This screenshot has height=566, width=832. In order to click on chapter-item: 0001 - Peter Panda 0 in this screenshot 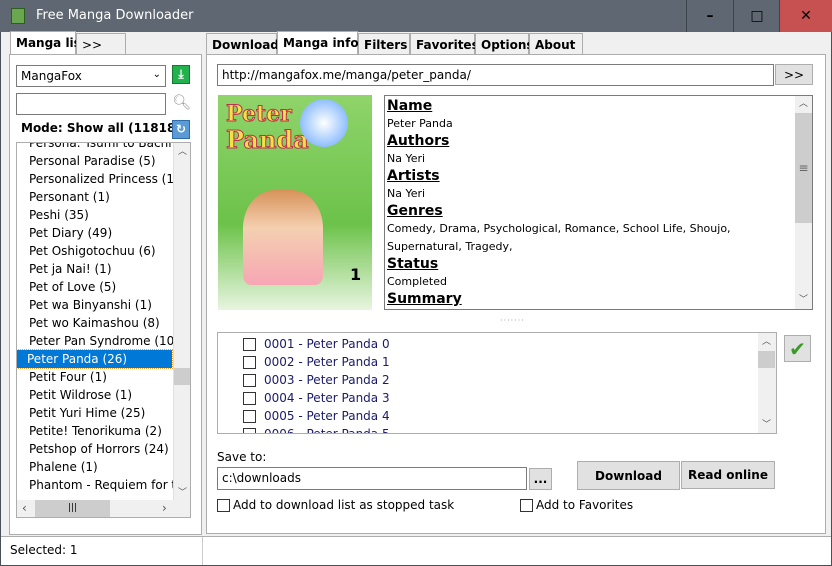, I will do `click(316, 344)`.